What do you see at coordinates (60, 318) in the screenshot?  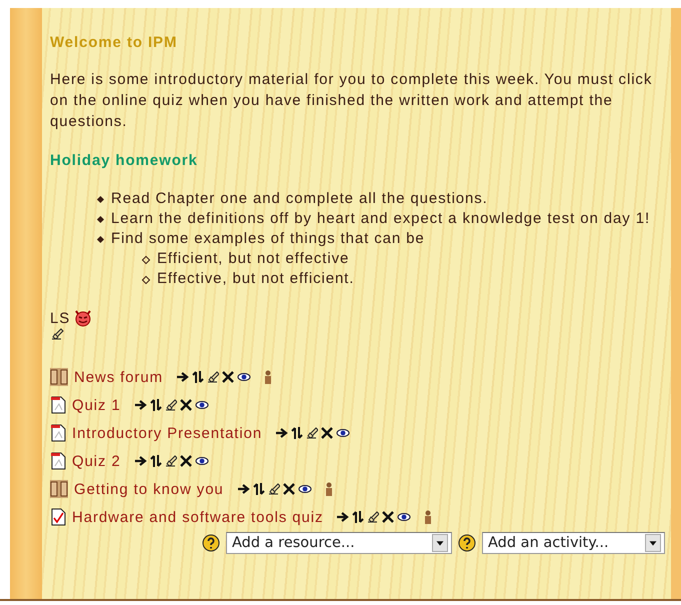 I see `label-text: LS` at bounding box center [60, 318].